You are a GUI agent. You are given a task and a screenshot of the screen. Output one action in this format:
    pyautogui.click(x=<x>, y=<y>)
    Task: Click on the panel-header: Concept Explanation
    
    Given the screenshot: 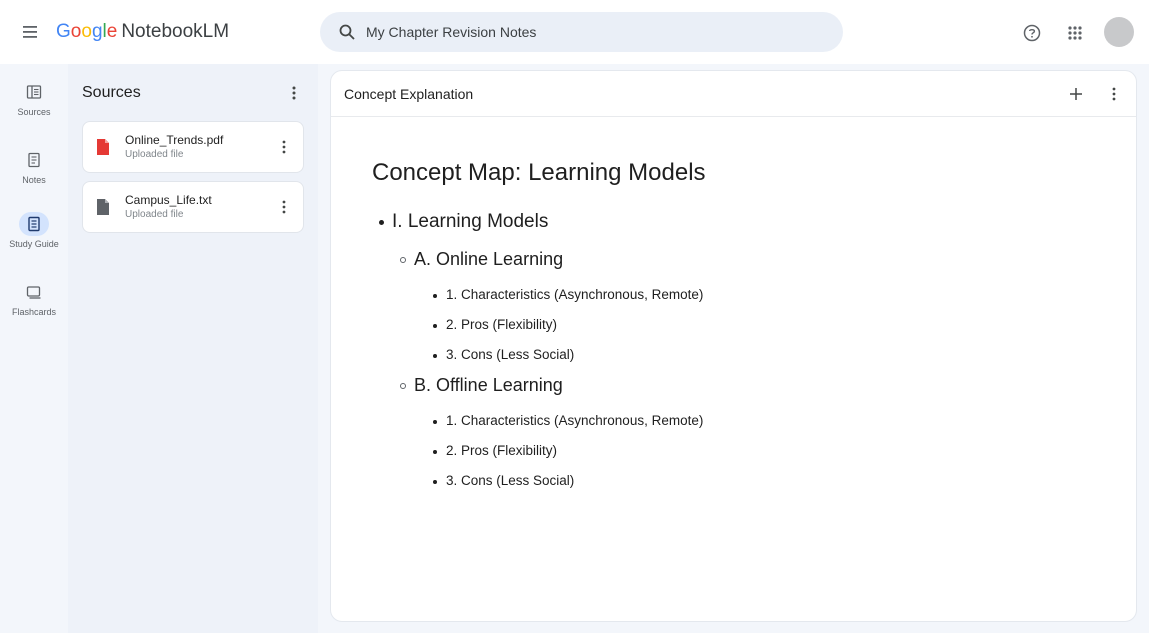 What is the action you would take?
    pyautogui.click(x=733, y=94)
    